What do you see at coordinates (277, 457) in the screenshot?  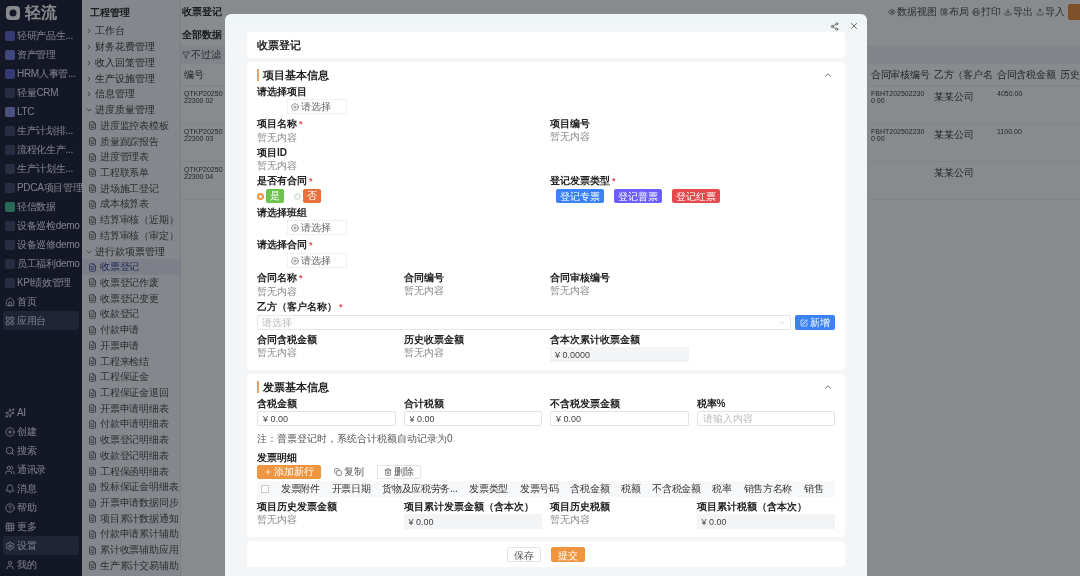 I see `field-label: 发票明细` at bounding box center [277, 457].